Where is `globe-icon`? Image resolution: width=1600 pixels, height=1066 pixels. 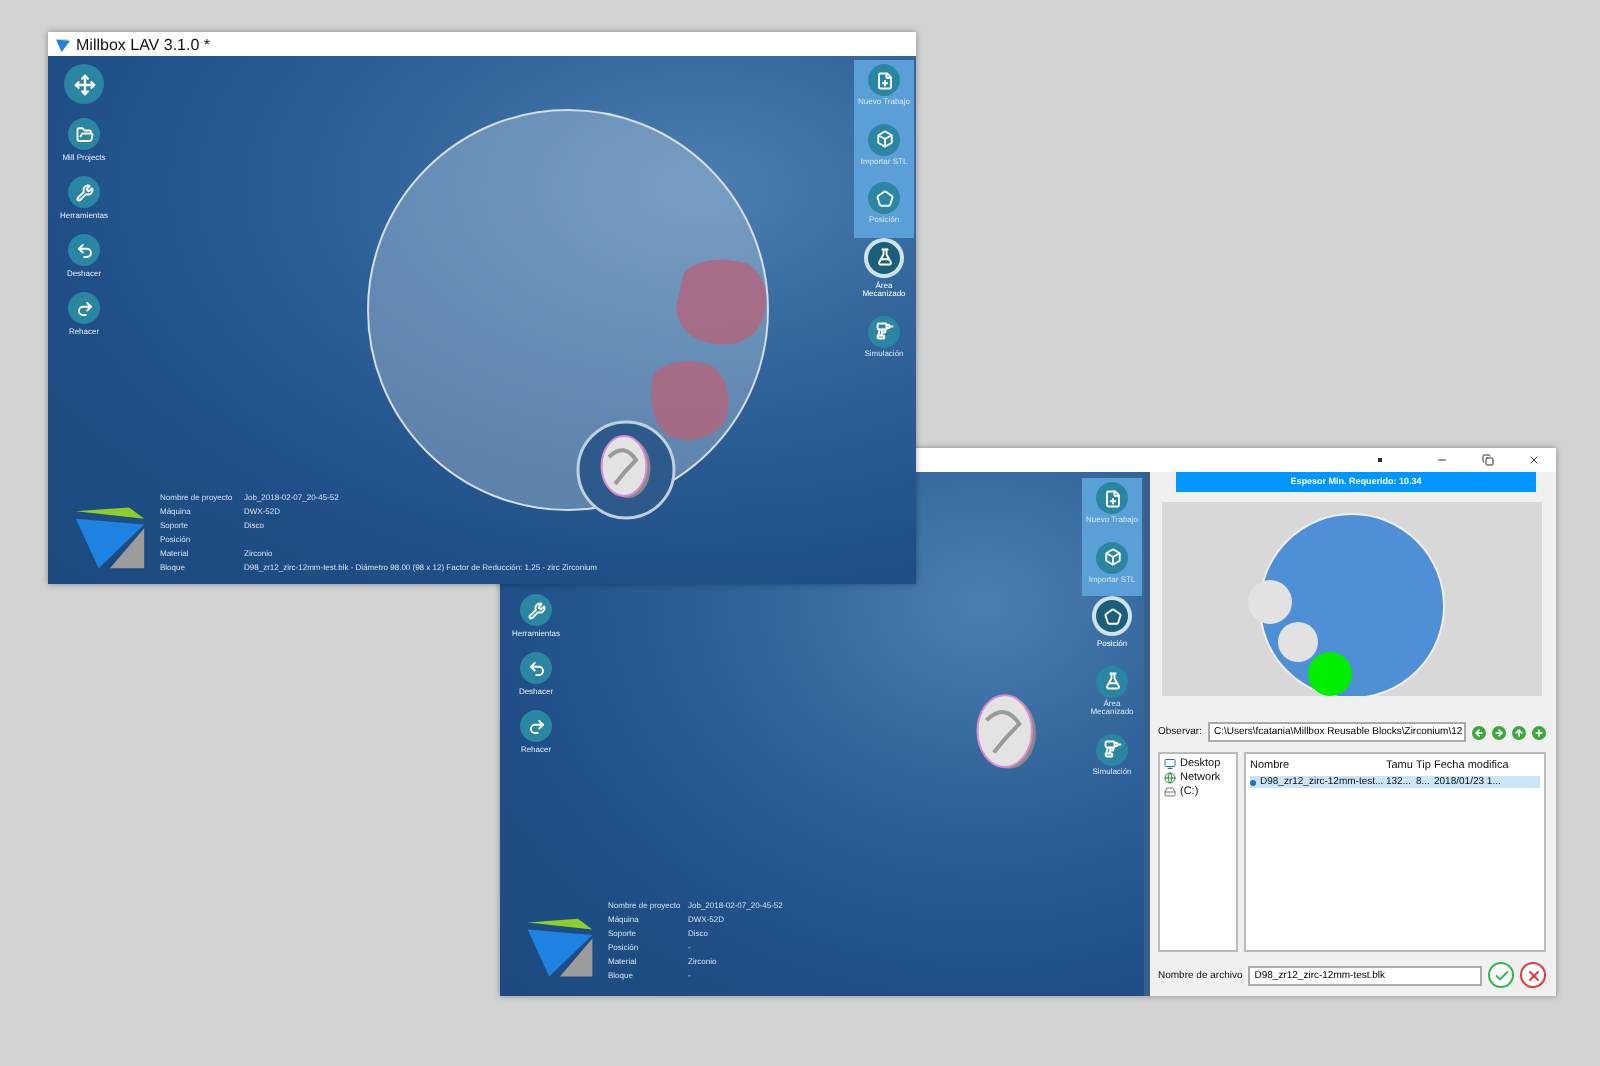
globe-icon is located at coordinates (1170, 778).